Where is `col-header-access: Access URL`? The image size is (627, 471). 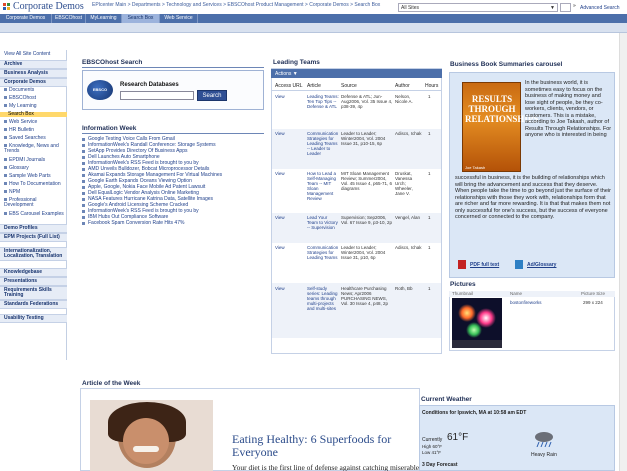
col-header-access: Access URL is located at coordinates (289, 86).